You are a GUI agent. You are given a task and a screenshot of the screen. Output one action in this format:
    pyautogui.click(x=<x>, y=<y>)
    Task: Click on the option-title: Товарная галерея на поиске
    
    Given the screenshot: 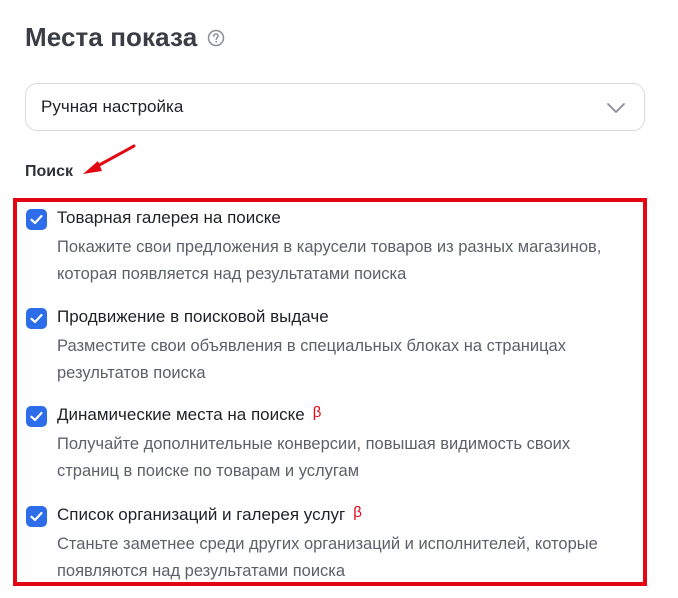 What is the action you would take?
    pyautogui.click(x=169, y=218)
    